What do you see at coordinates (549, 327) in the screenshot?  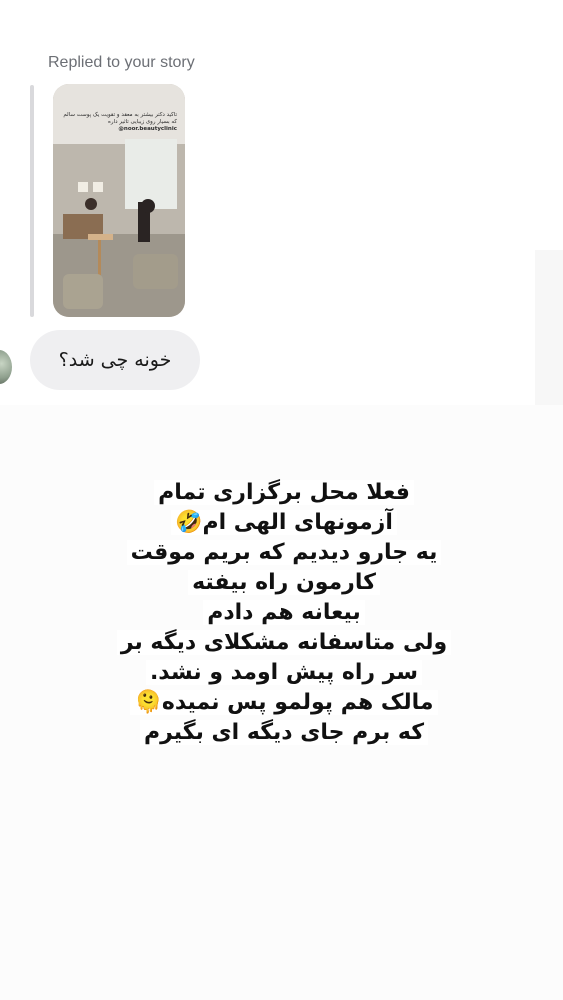 I see `side-shade` at bounding box center [549, 327].